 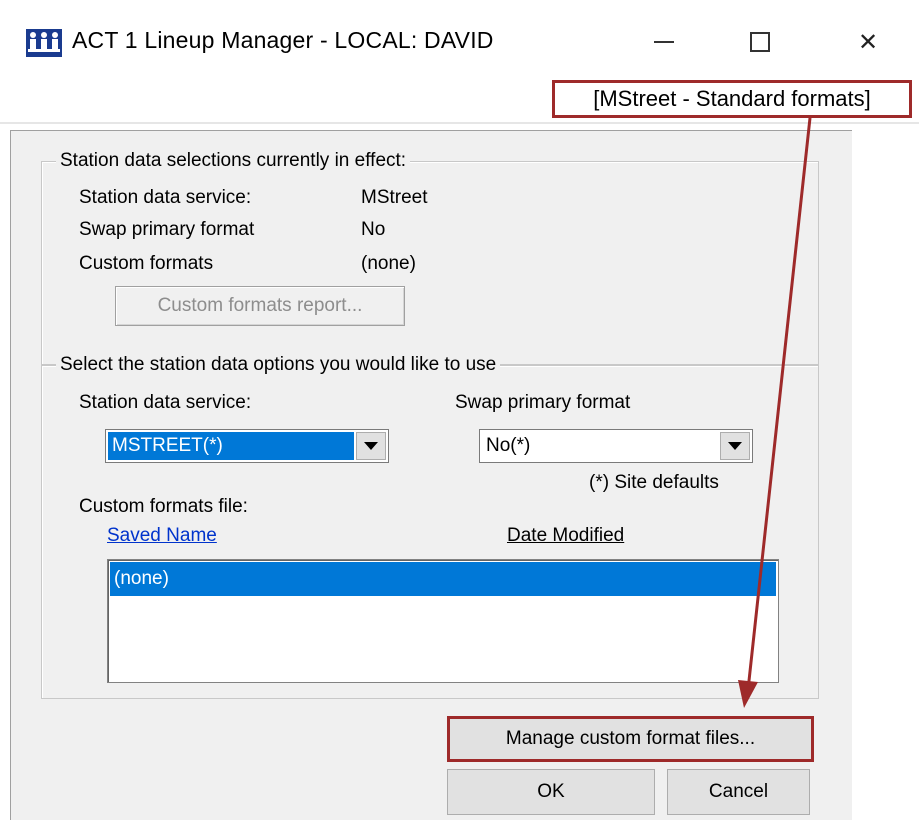 What do you see at coordinates (146, 263) in the screenshot?
I see `current-custom-label: Custom formats` at bounding box center [146, 263].